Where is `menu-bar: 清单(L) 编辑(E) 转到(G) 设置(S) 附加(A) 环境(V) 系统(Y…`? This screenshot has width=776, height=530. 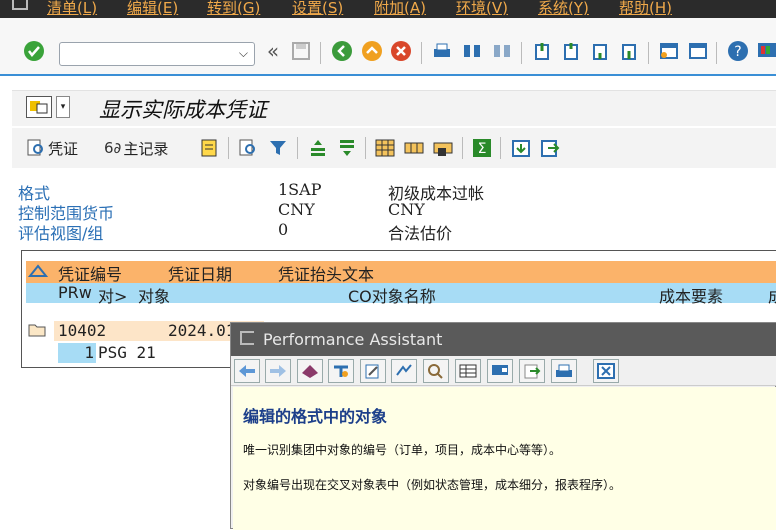 menu-bar: 清单(L) 编辑(E) 转到(G) 设置(S) 附加(A) 环境(V) 系统(Y… is located at coordinates (388, 9).